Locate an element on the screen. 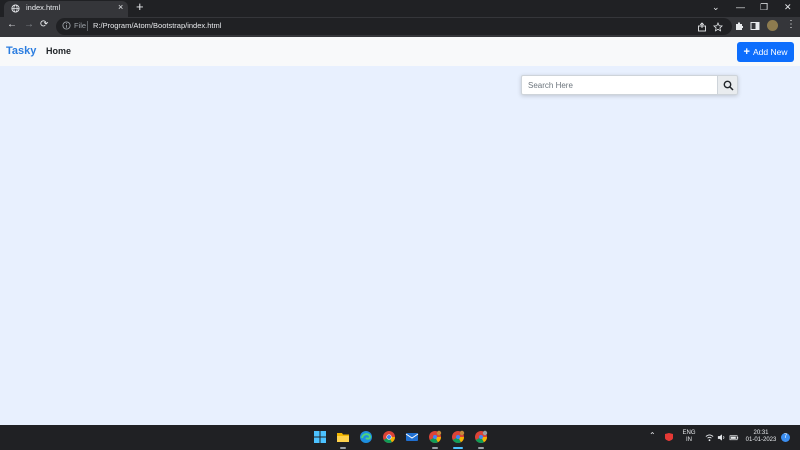 Image resolution: width=800 pixels, height=450 pixels. tab-title: index.html is located at coordinates (43, 7).